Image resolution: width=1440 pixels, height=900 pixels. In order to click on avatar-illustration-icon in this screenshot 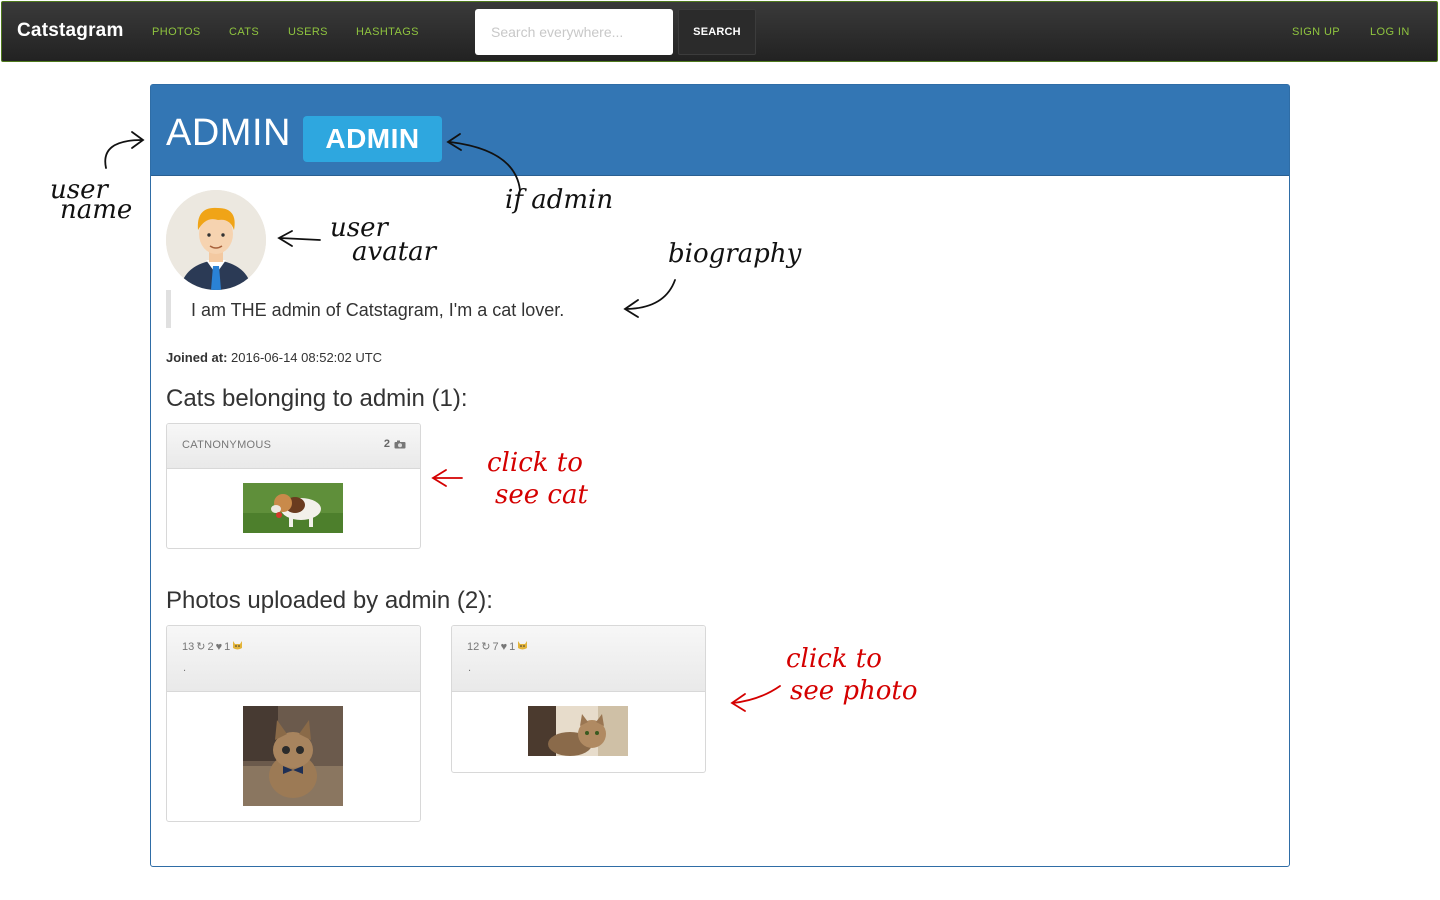, I will do `click(216, 240)`.